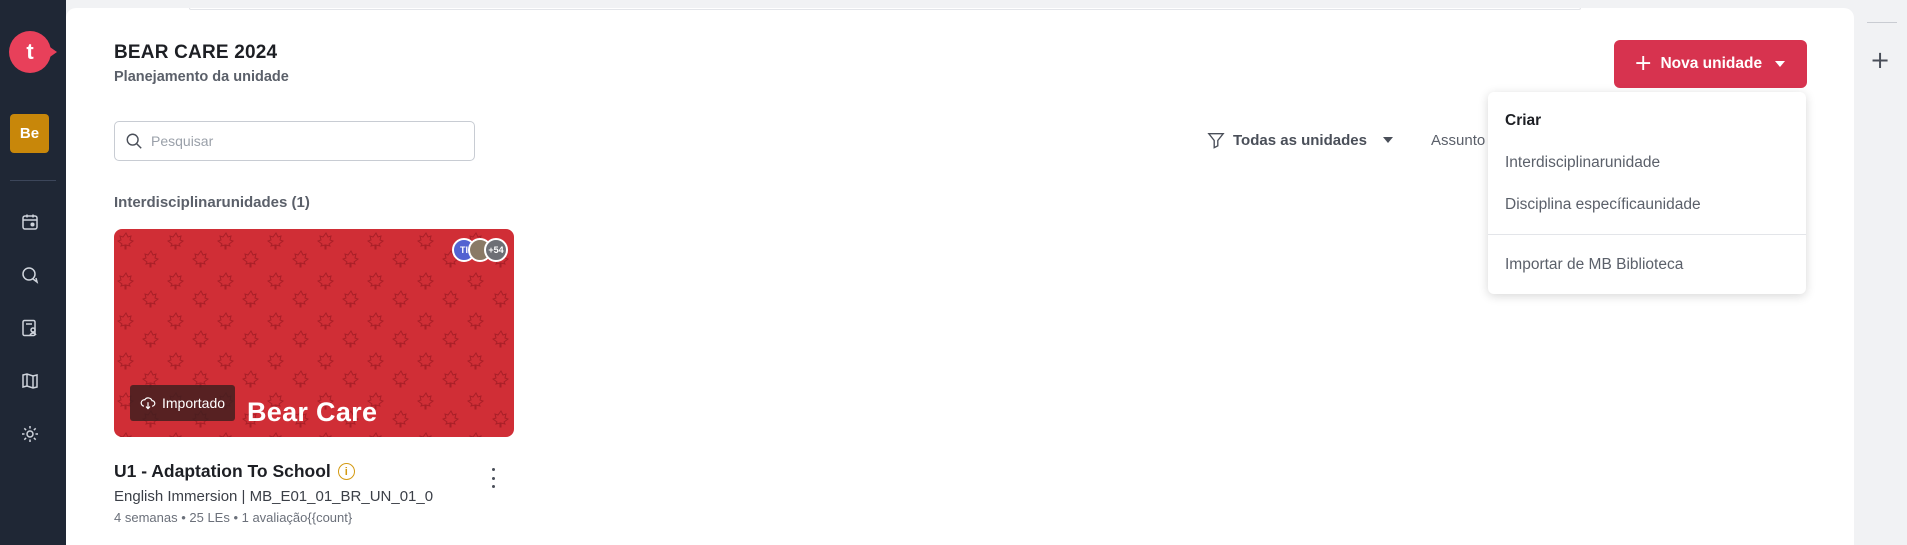  I want to click on collaborator-avatars: TI +54, so click(480, 250).